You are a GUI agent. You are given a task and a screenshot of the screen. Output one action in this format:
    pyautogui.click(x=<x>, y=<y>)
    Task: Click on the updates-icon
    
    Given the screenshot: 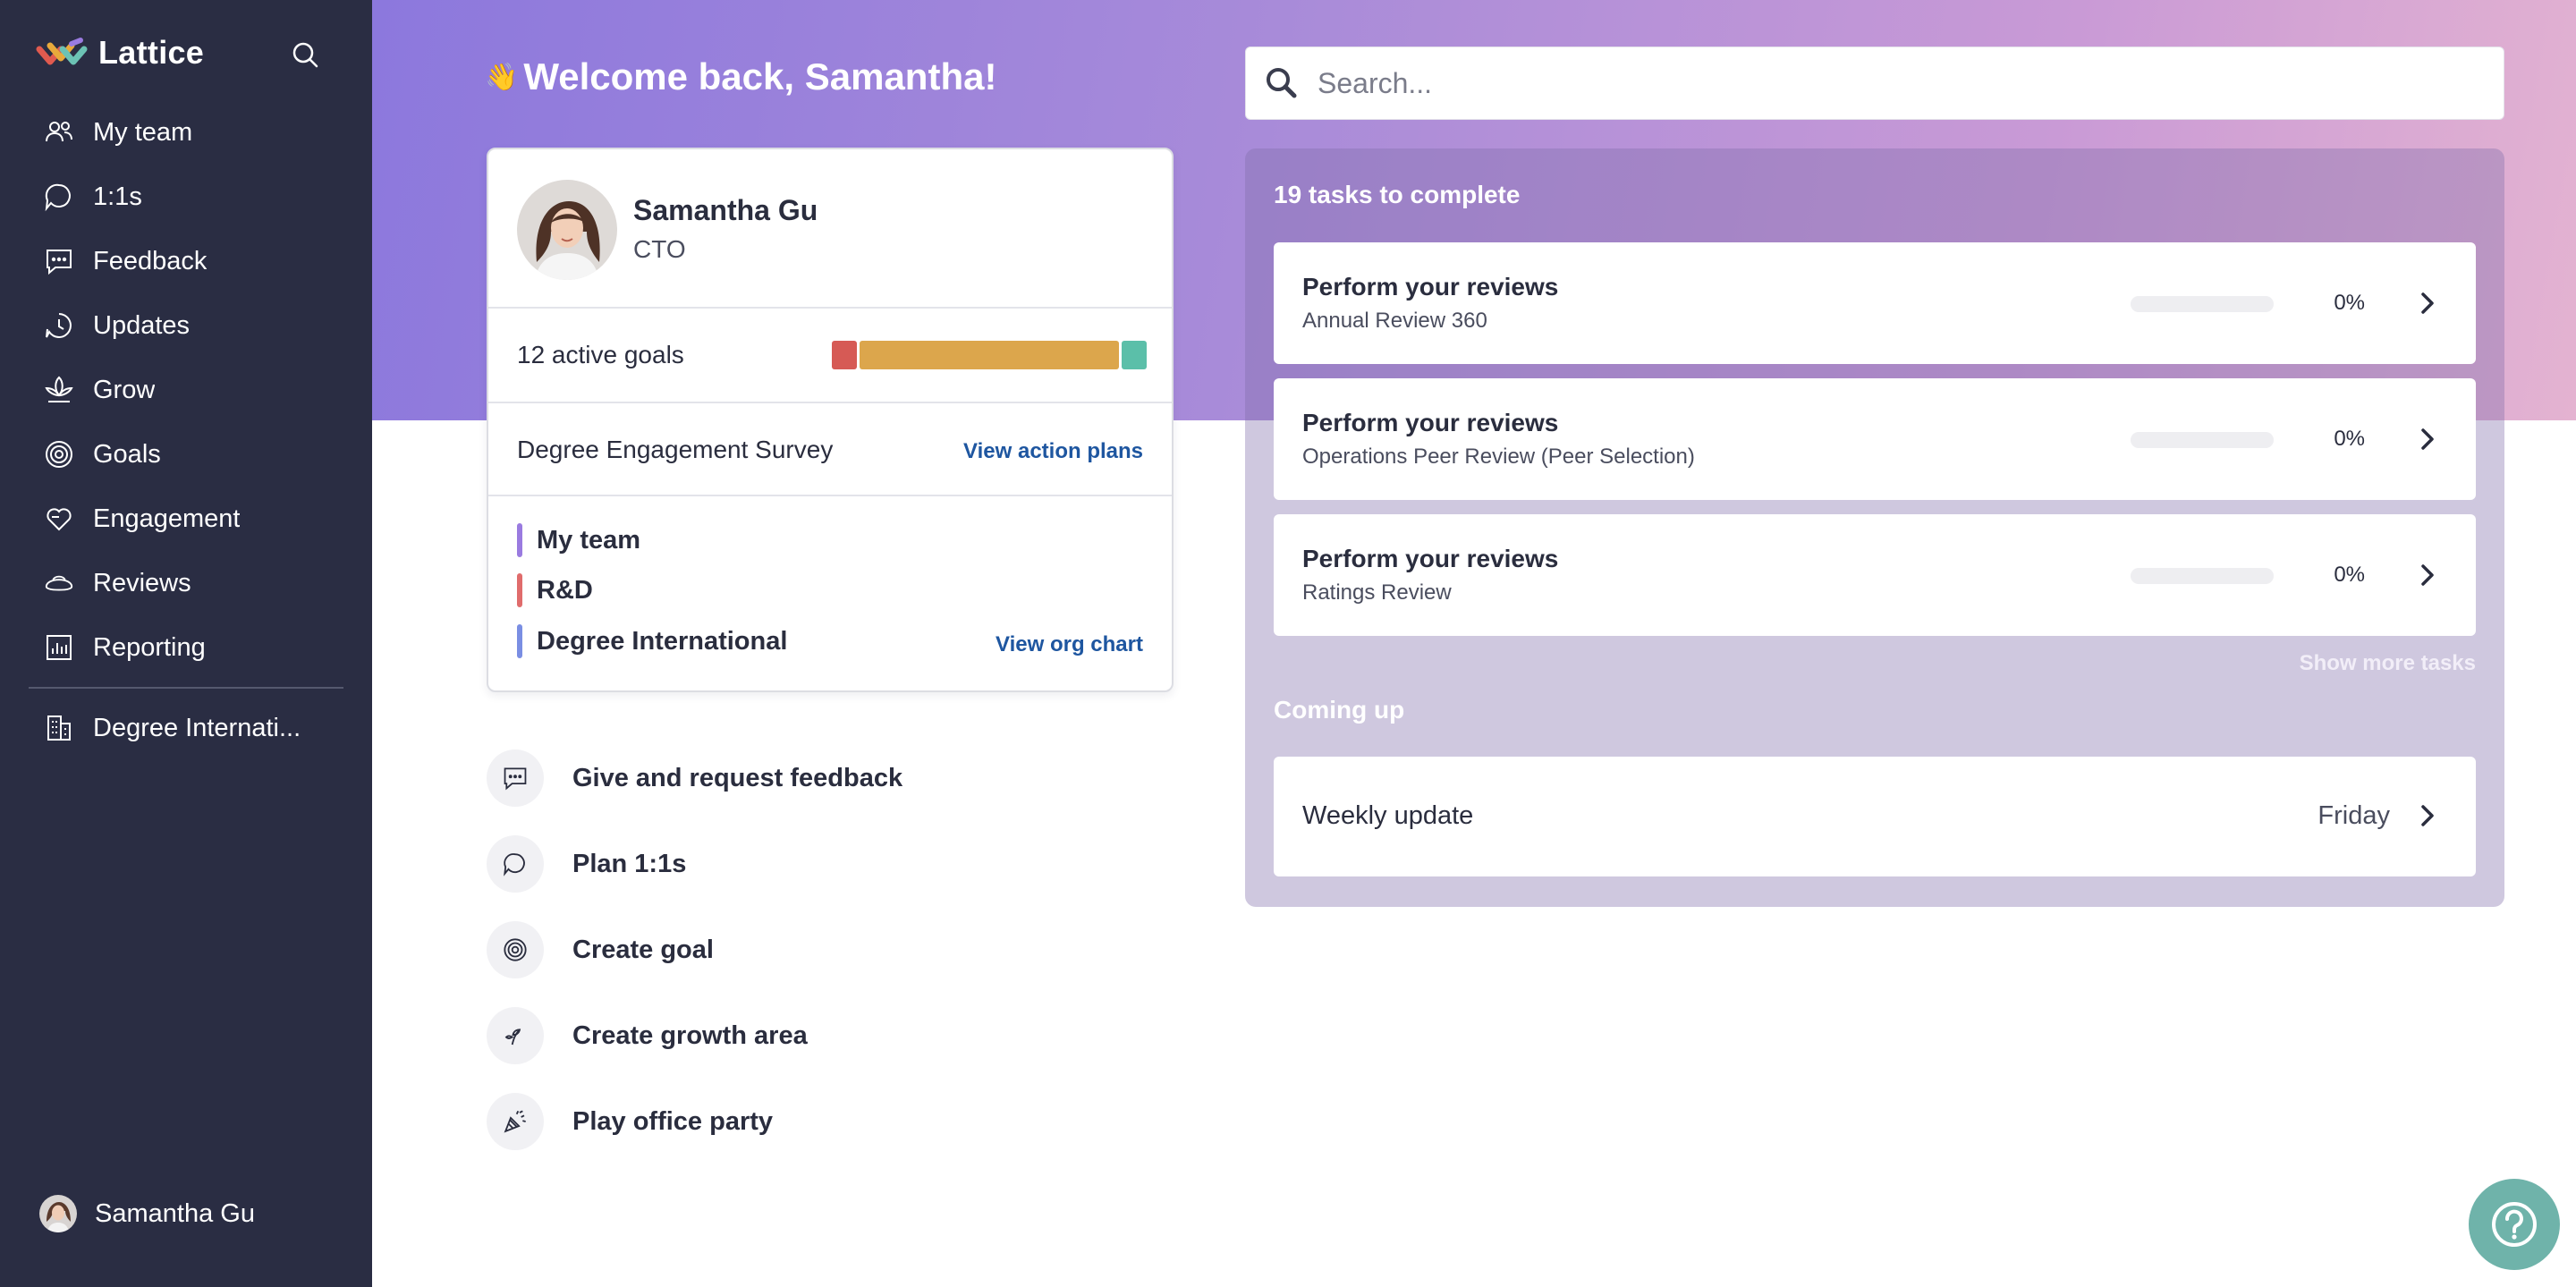 What is the action you would take?
    pyautogui.click(x=59, y=325)
    